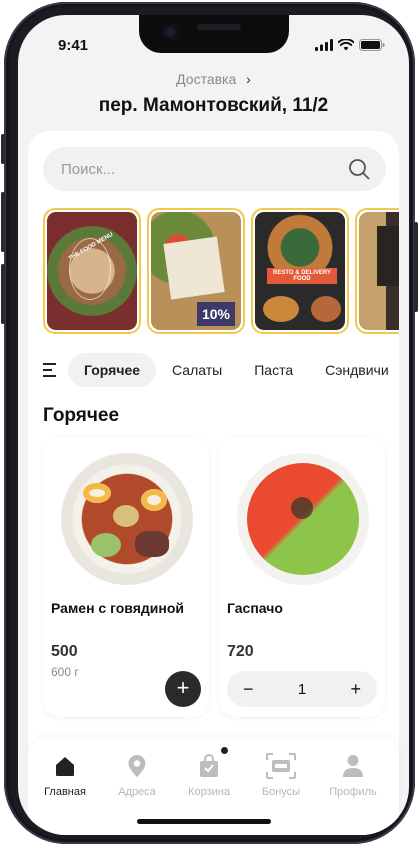 The height and width of the screenshot is (846, 419). What do you see at coordinates (112, 370) in the screenshot?
I see `category-hot: Горячее` at bounding box center [112, 370].